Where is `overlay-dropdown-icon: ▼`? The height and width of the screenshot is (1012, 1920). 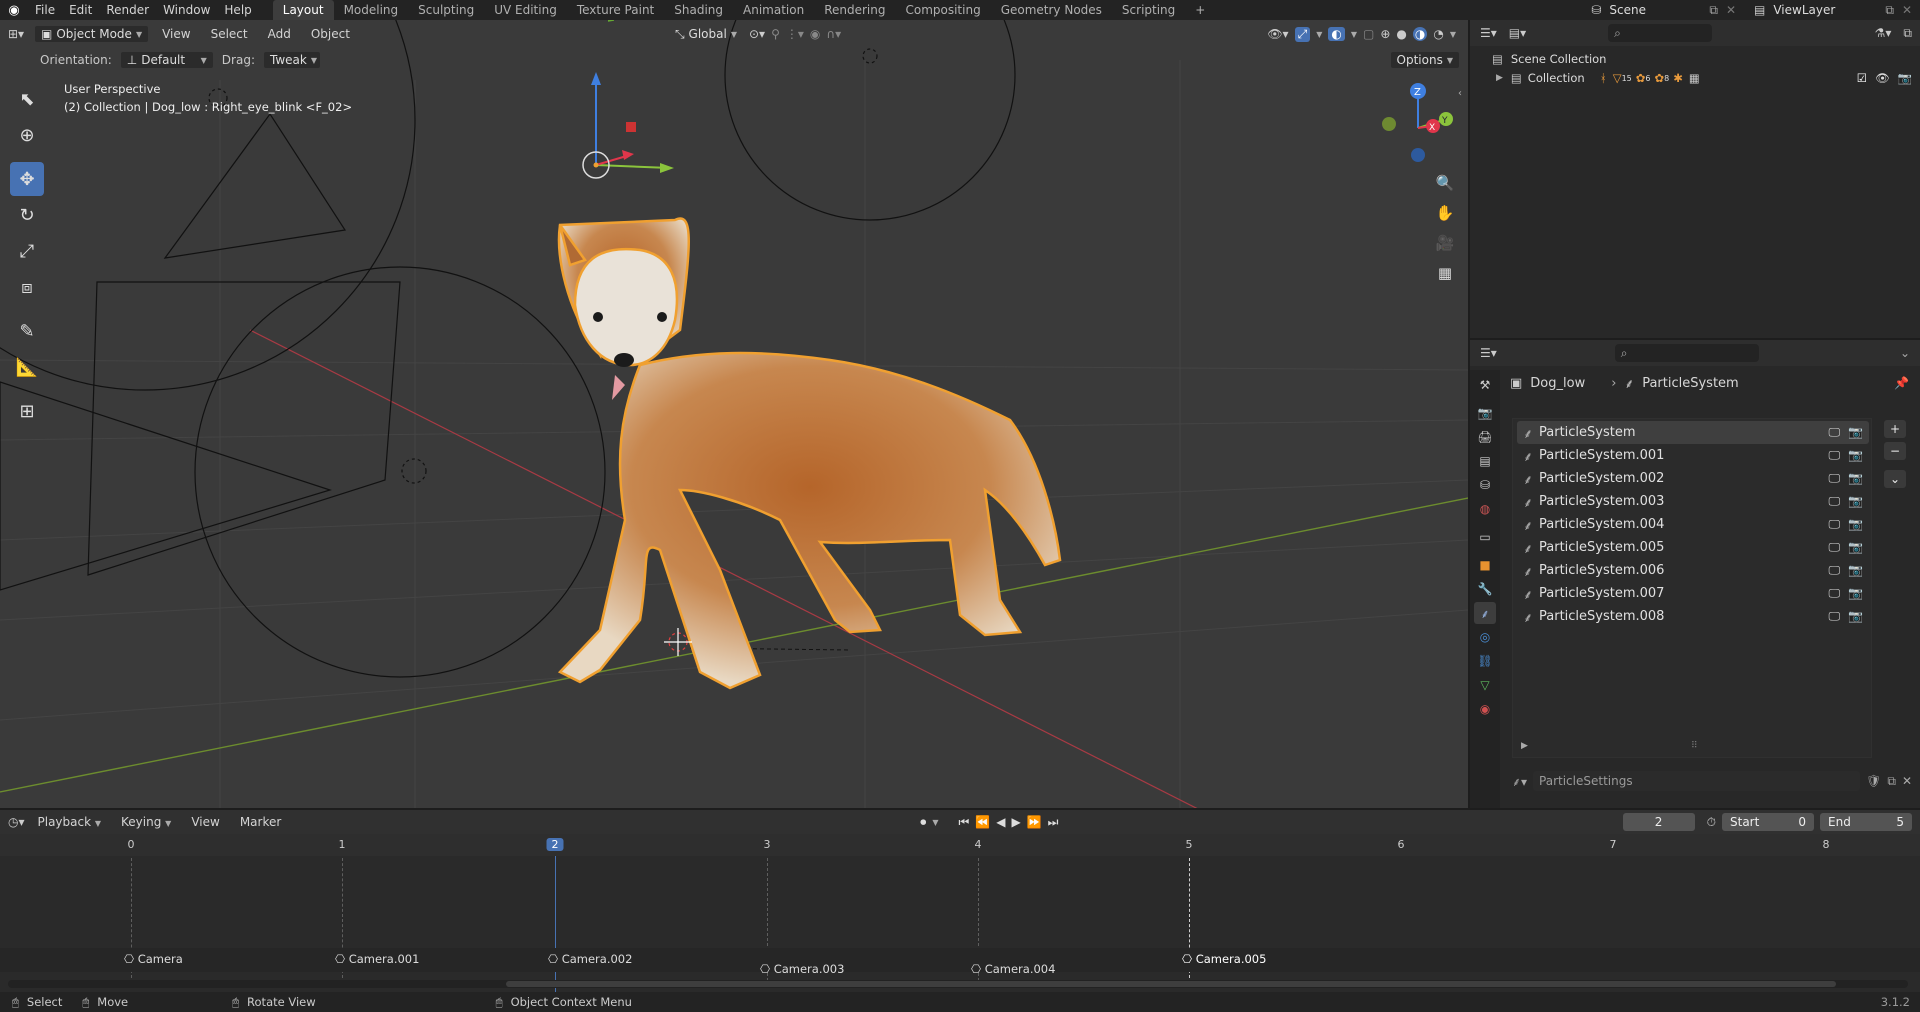
overlay-dropdown-icon: ▼ is located at coordinates (1354, 34).